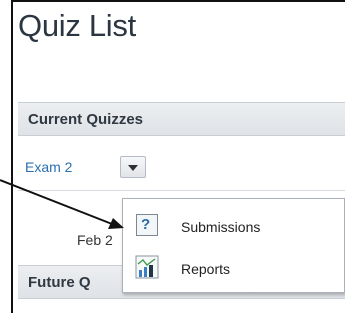  I want to click on callout-arrow, so click(62, 204).